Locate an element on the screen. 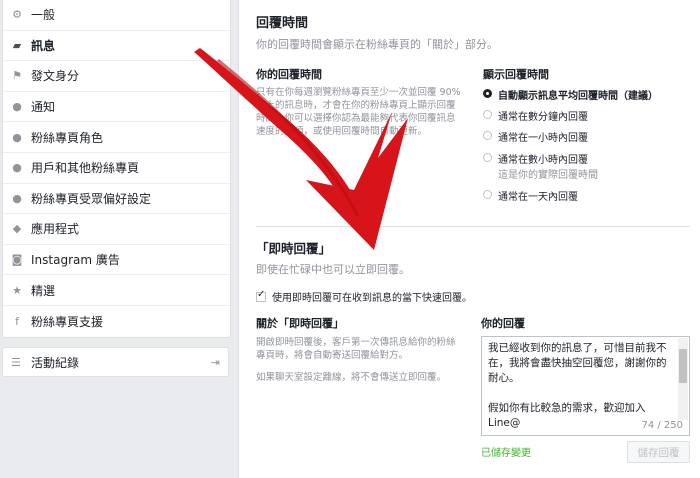 This screenshot has width=700, height=478. reply-scrollbar-thumb is located at coordinates (683, 366).